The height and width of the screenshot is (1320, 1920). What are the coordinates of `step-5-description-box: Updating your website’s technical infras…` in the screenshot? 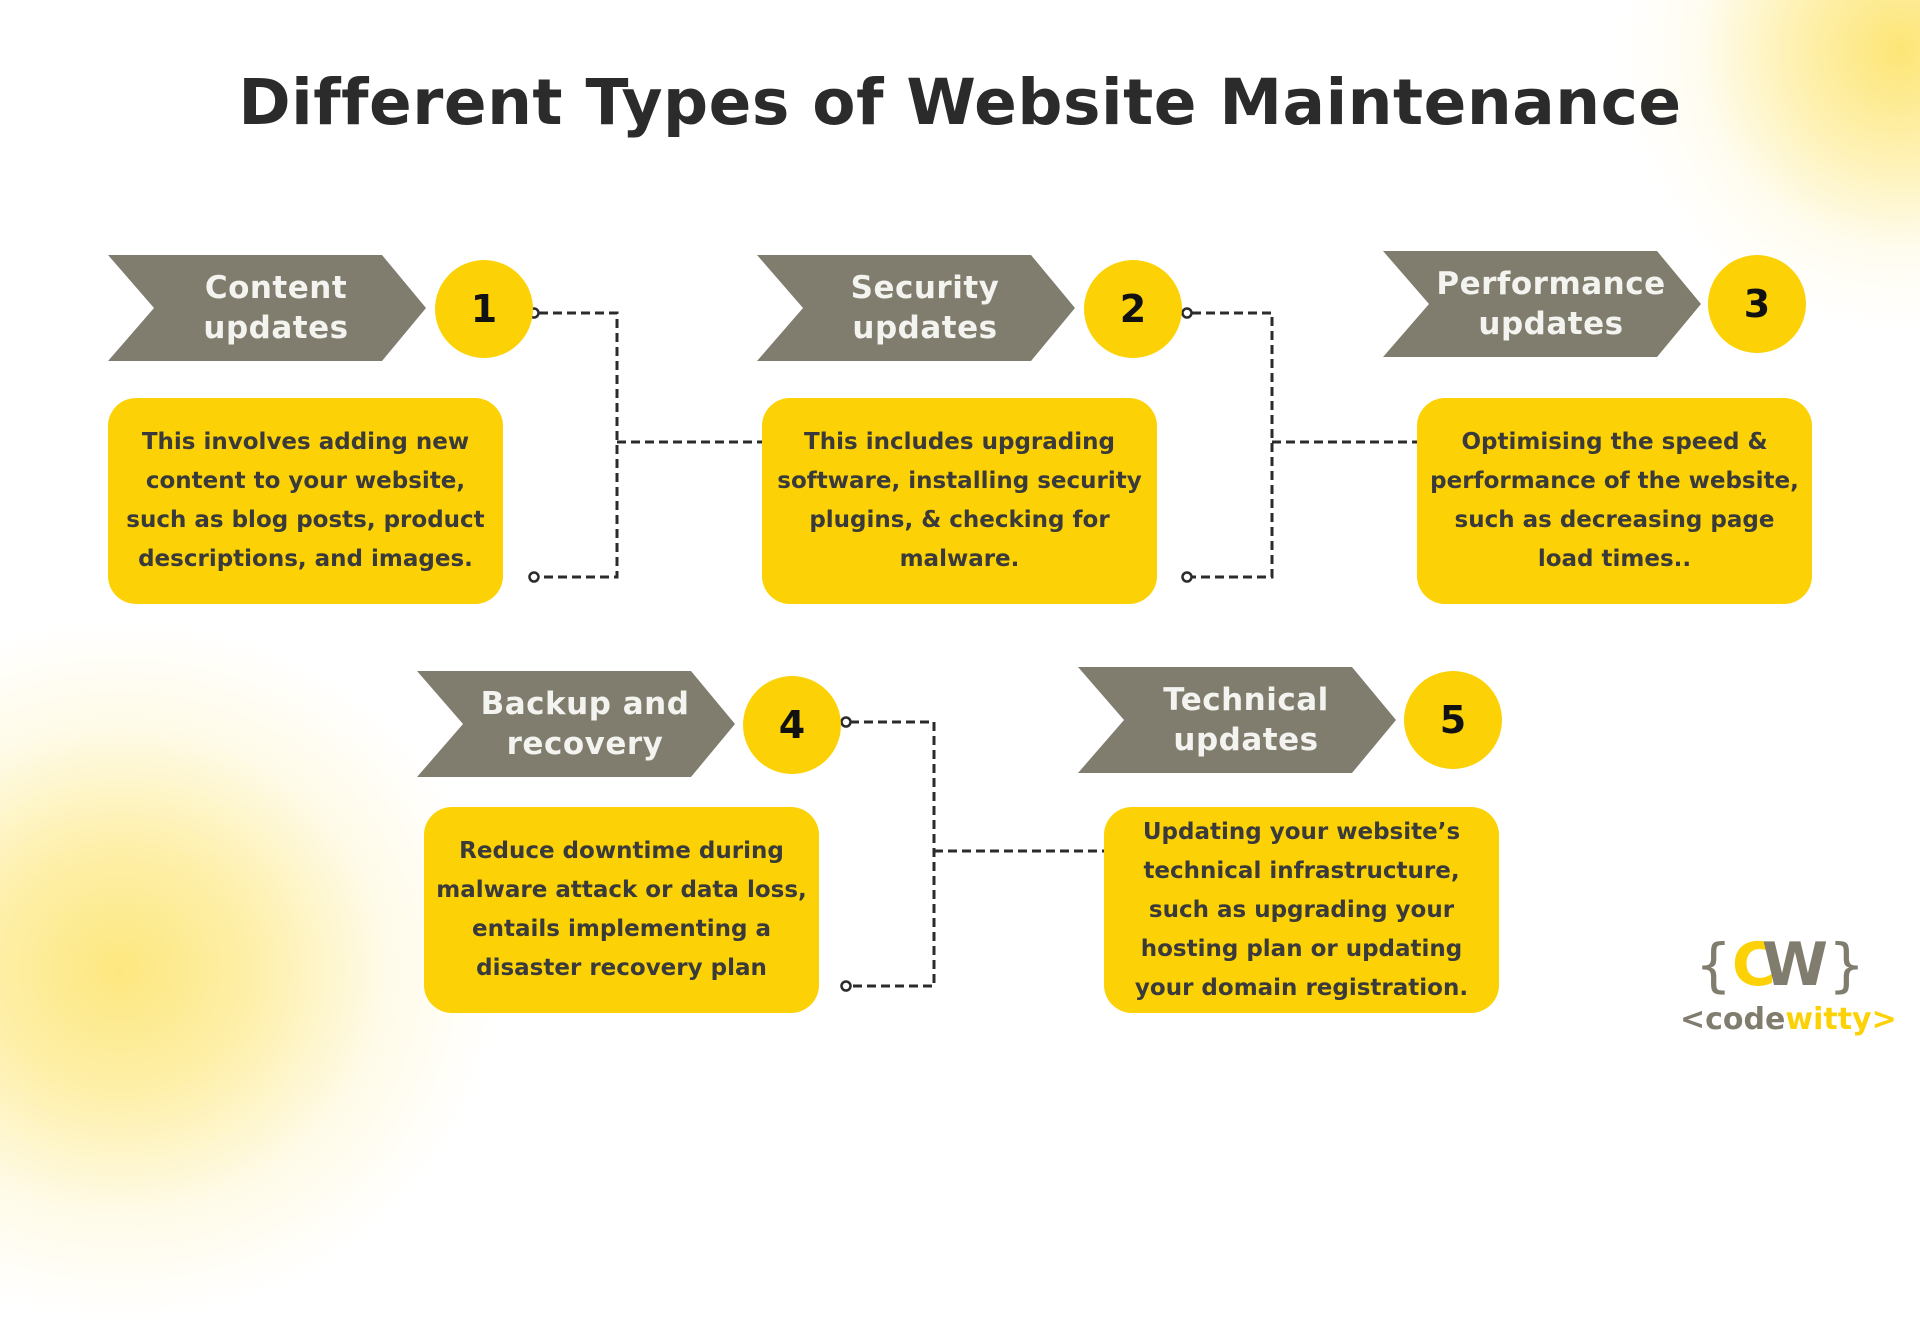 It's located at (1301, 910).